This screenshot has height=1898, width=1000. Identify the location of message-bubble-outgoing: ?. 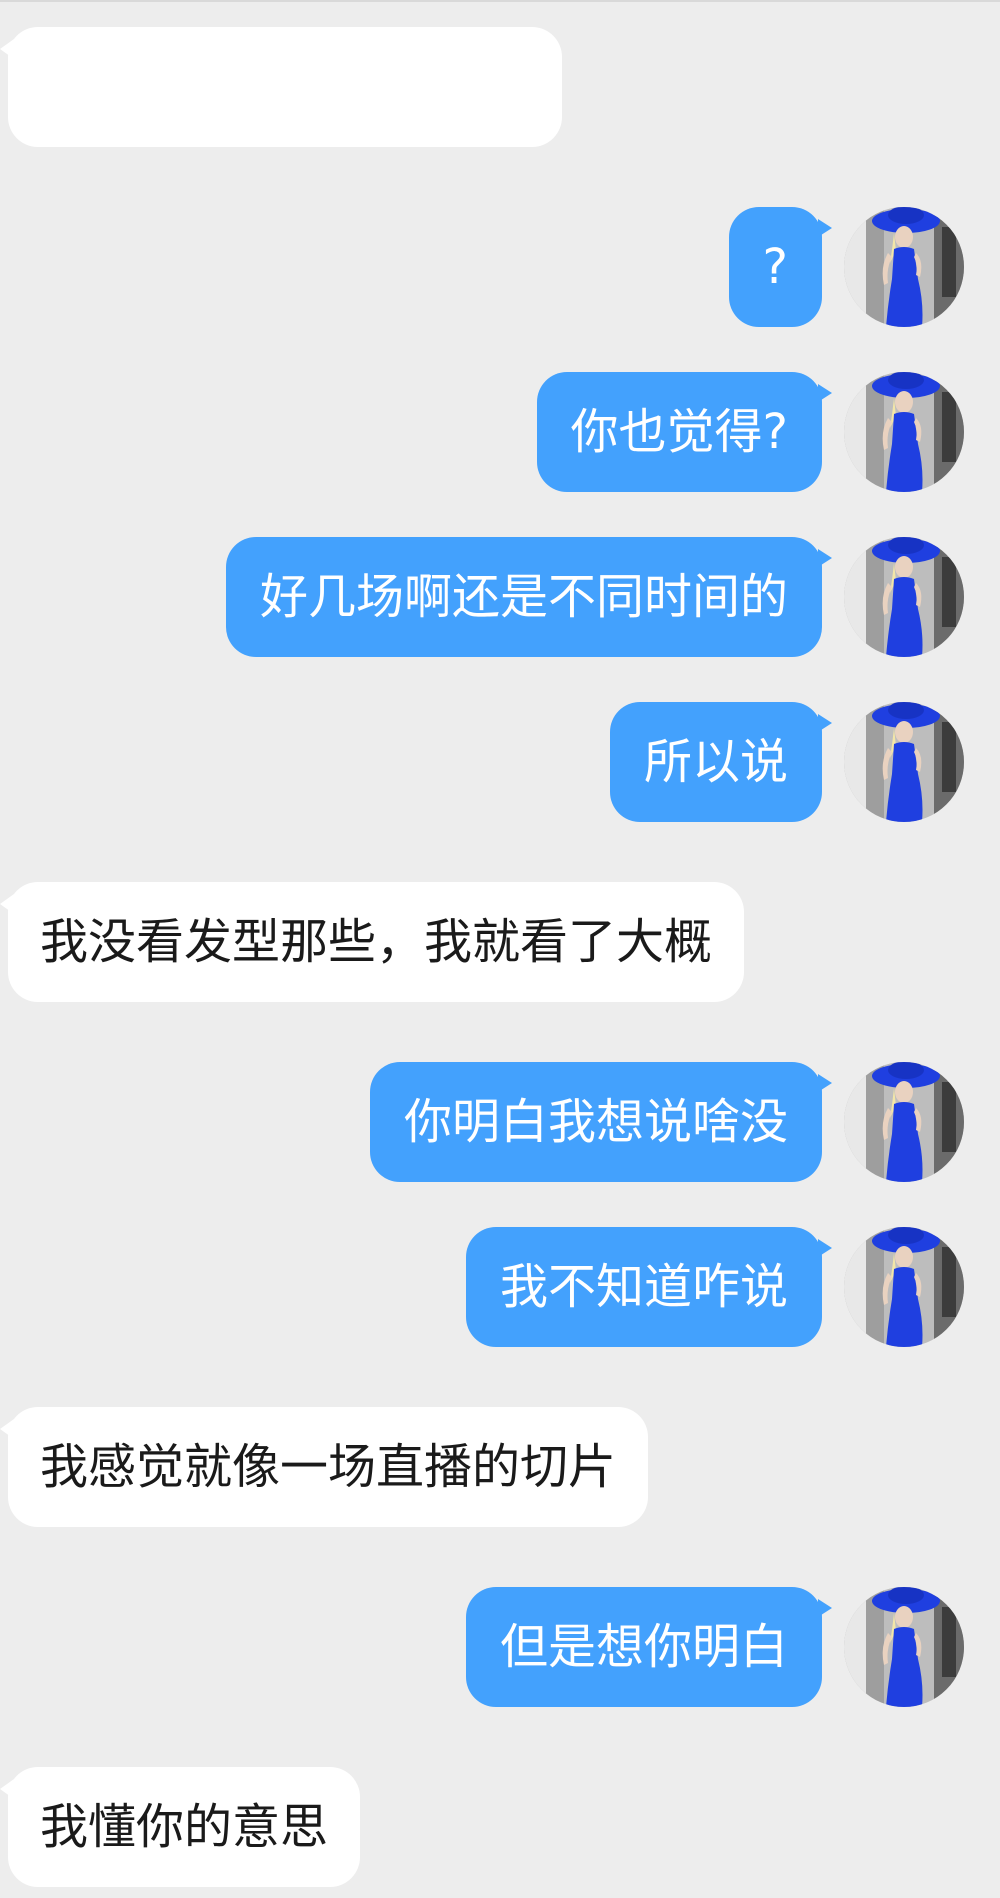
(780, 267).